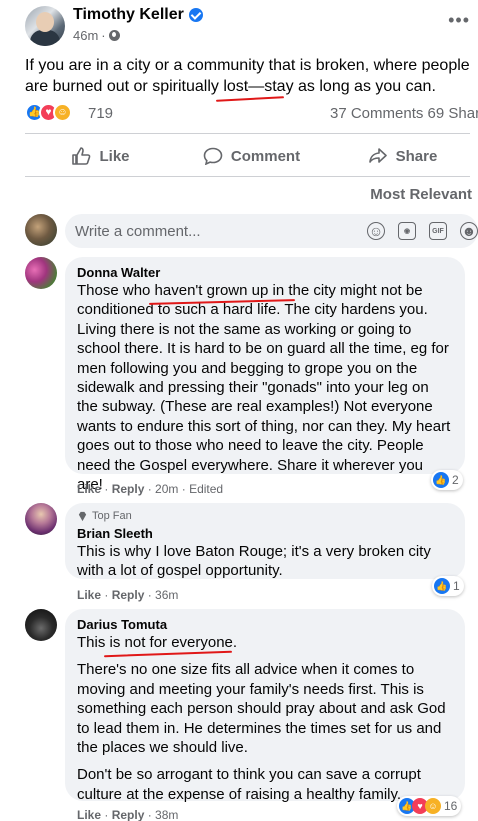  Describe the element at coordinates (407, 231) in the screenshot. I see `camera-icon: ◉` at that location.